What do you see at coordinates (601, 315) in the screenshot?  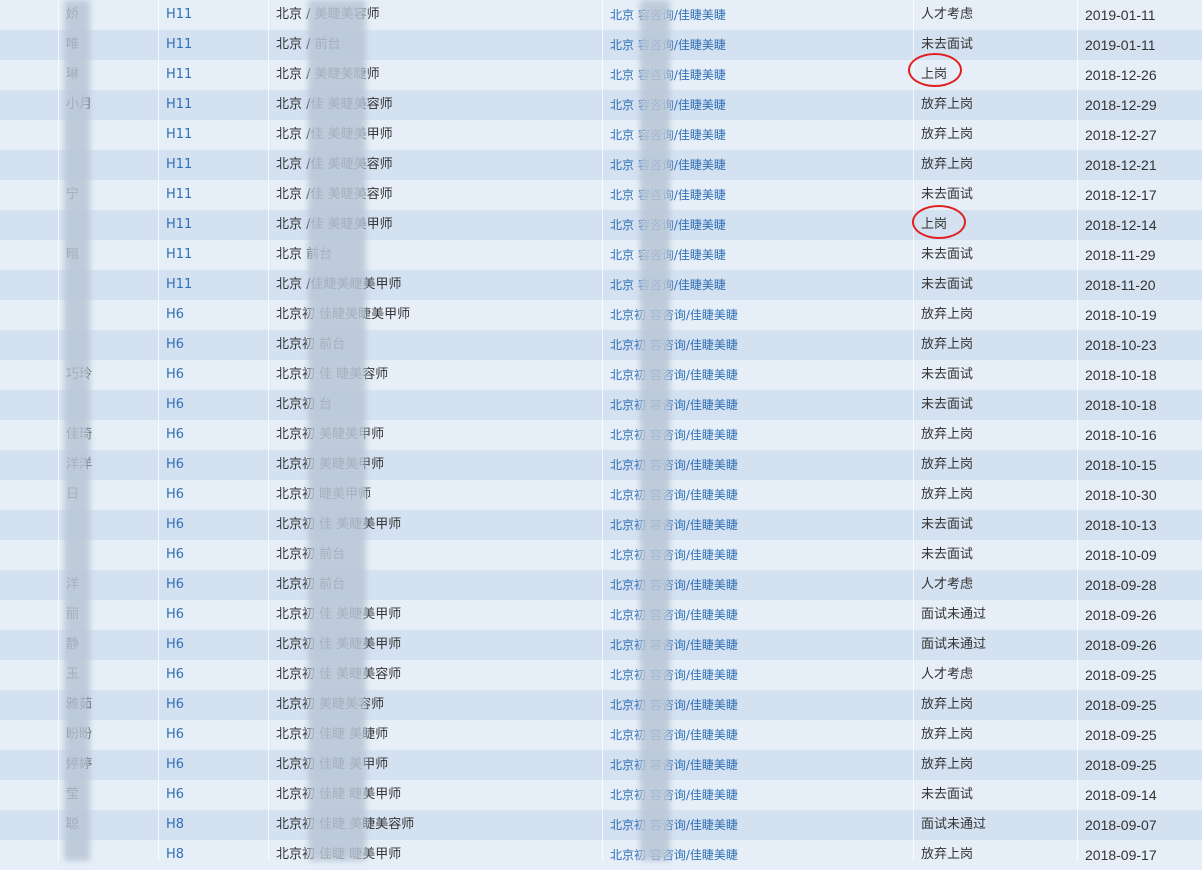 I see `table-row: H6北京初 佳睫美睫美甲师北京初 容咨询/佳睫美睫放弃上岗2018-10-19` at bounding box center [601, 315].